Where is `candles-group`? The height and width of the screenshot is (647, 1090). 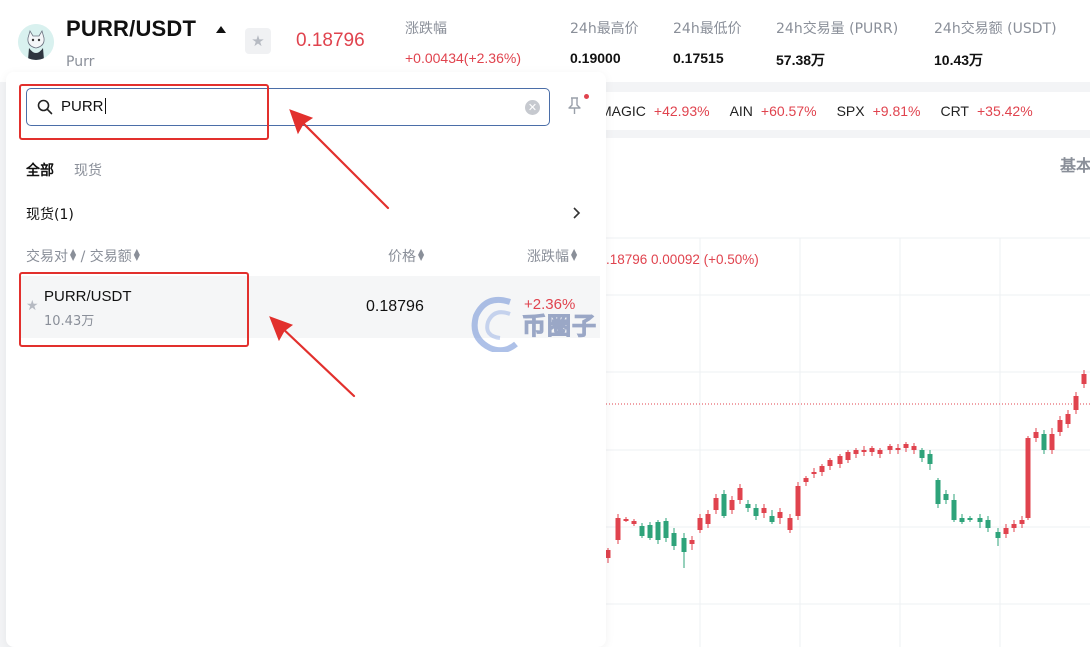
candles-group is located at coordinates (846, 469).